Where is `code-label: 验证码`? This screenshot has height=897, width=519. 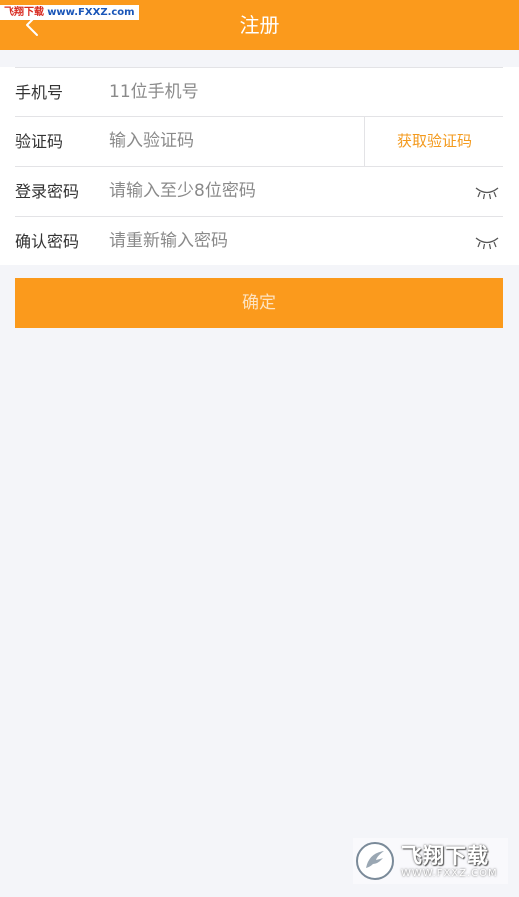 code-label: 验证码 is located at coordinates (39, 141).